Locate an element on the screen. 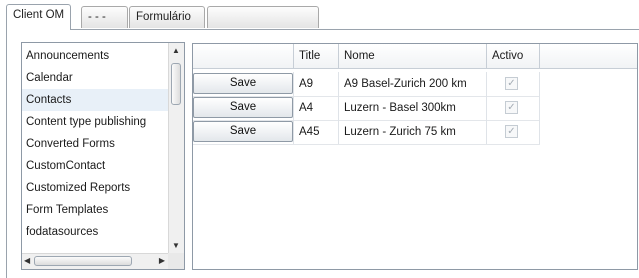  tab-label: Formulário is located at coordinates (163, 17).